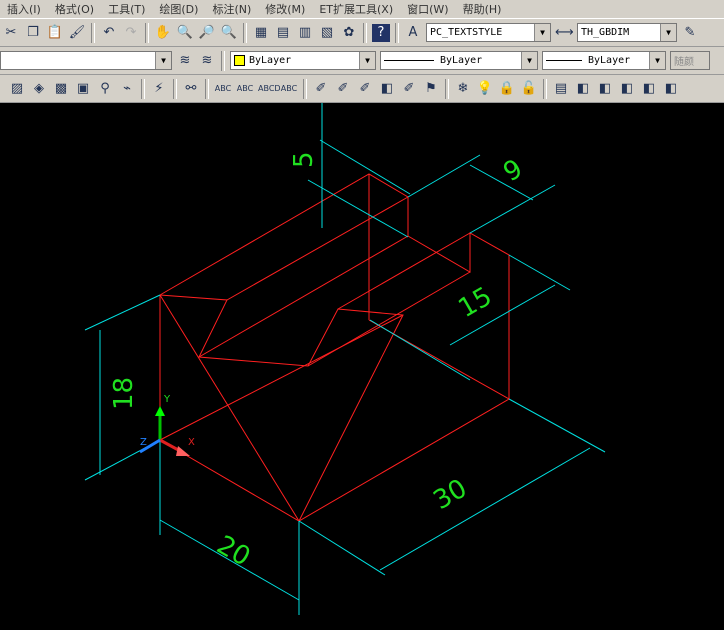  Describe the element at coordinates (381, 32) in the screenshot. I see `help-icon: ?` at that location.